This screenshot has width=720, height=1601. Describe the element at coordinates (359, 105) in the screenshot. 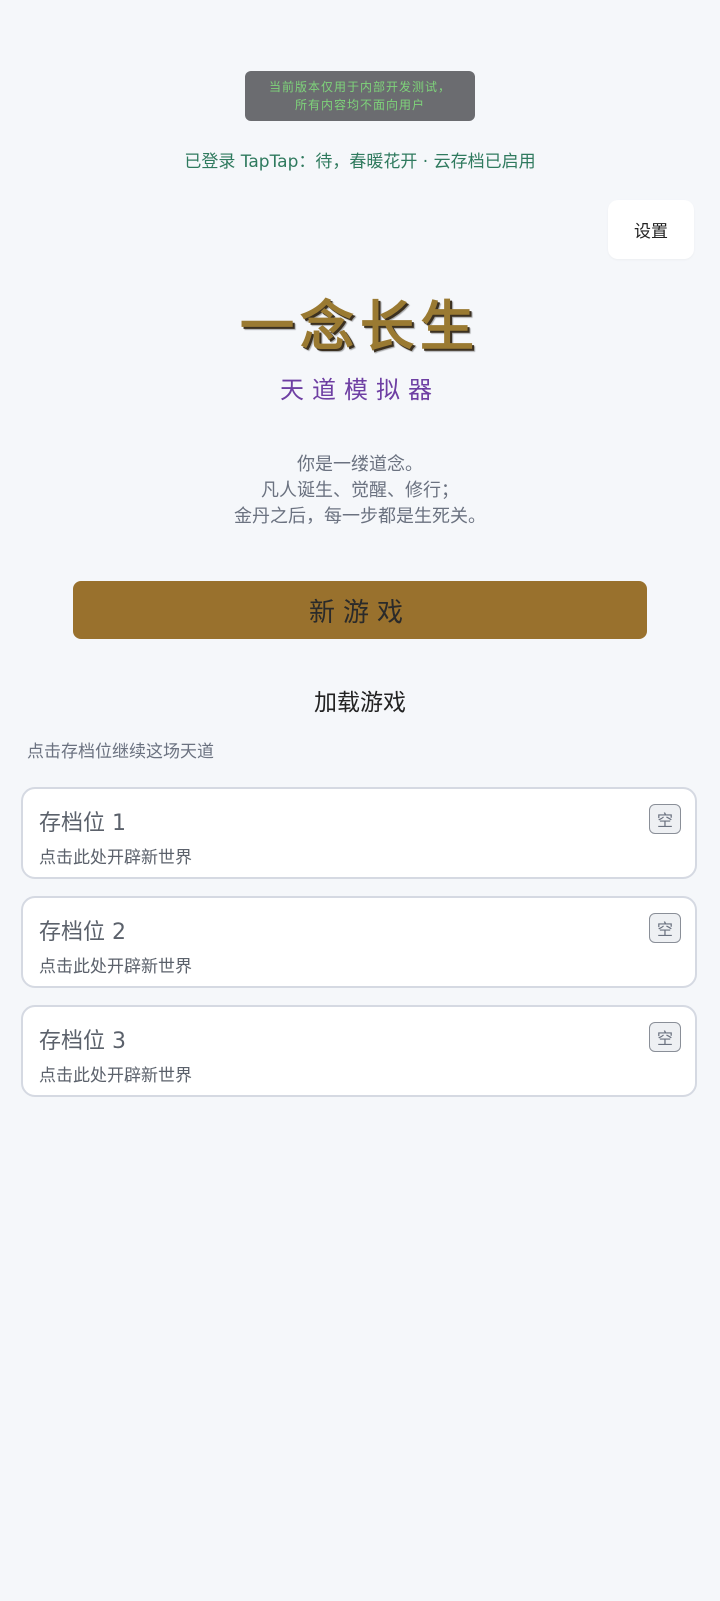

I see `notice-line-2: 所有内容均不面向用户` at that location.